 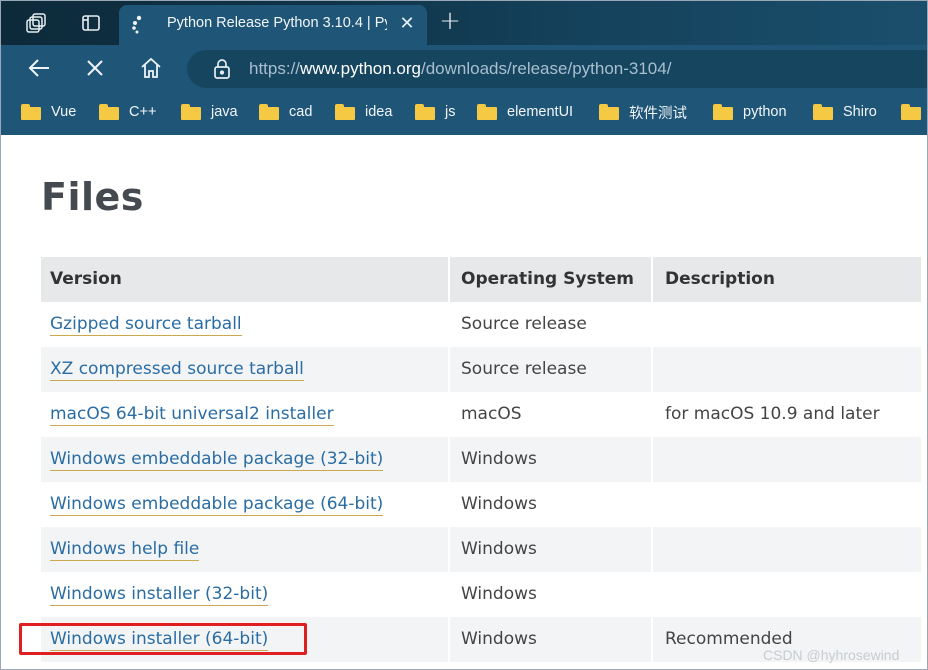 What do you see at coordinates (360, 68) in the screenshot?
I see `url-host: www.python.org` at bounding box center [360, 68].